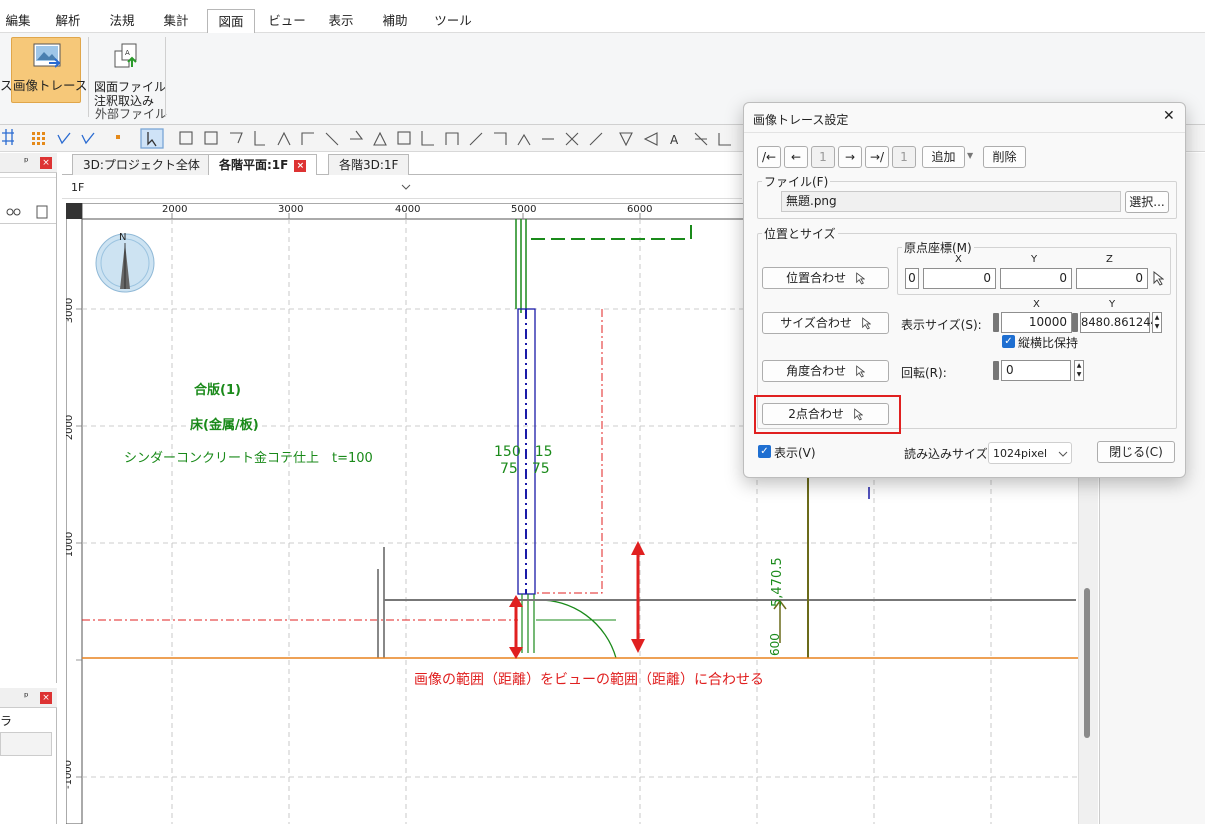 The image size is (1205, 824). Describe the element at coordinates (287, 21) in the screenshot. I see `menu-view: ビュー` at that location.